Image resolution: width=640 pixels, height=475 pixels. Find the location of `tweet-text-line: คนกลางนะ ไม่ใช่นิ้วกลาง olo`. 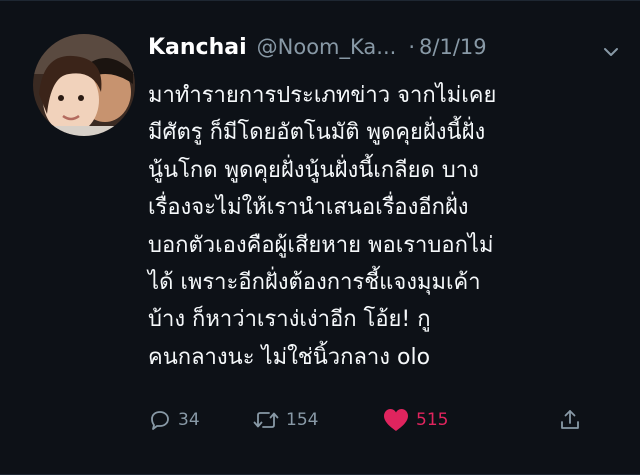

tweet-text-line: คนกลางนะ ไม่ใช่นิ้วกลาง olo is located at coordinates (289, 357).